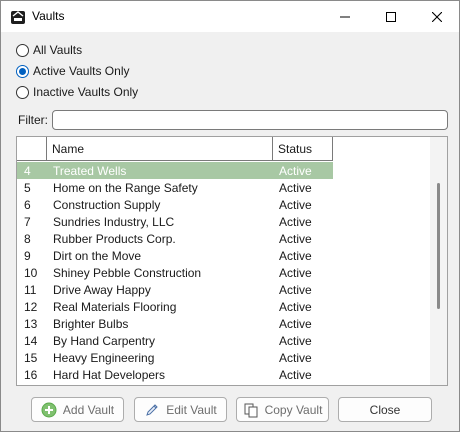 Image resolution: width=460 pixels, height=432 pixels. I want to click on vault-name: Rubber Products Corp., so click(114, 238).